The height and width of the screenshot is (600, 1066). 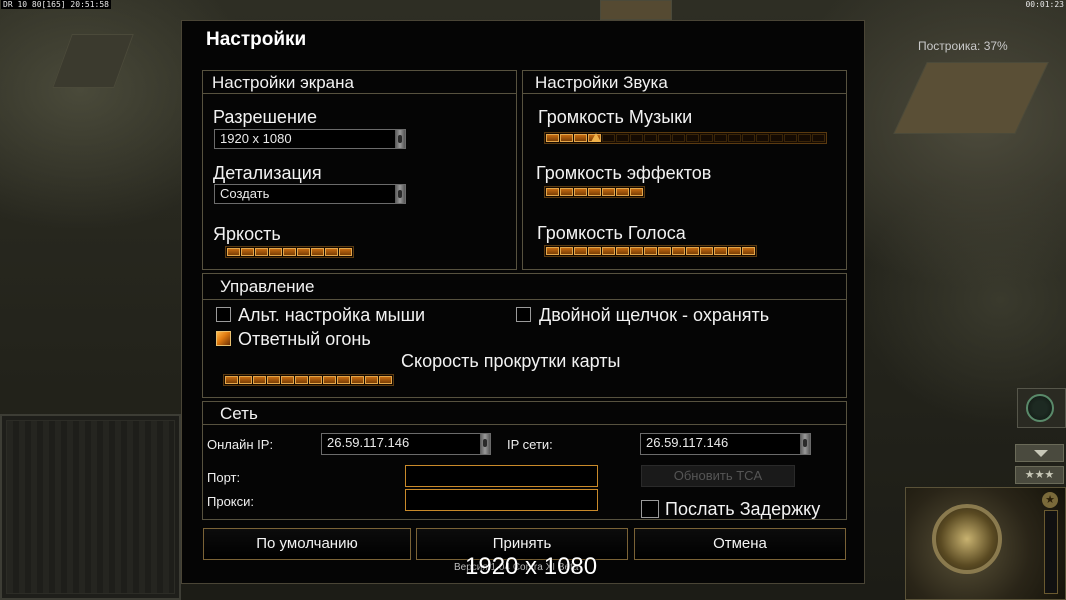 What do you see at coordinates (742, 509) in the screenshot?
I see `send-delay-label: Послать Задержку` at bounding box center [742, 509].